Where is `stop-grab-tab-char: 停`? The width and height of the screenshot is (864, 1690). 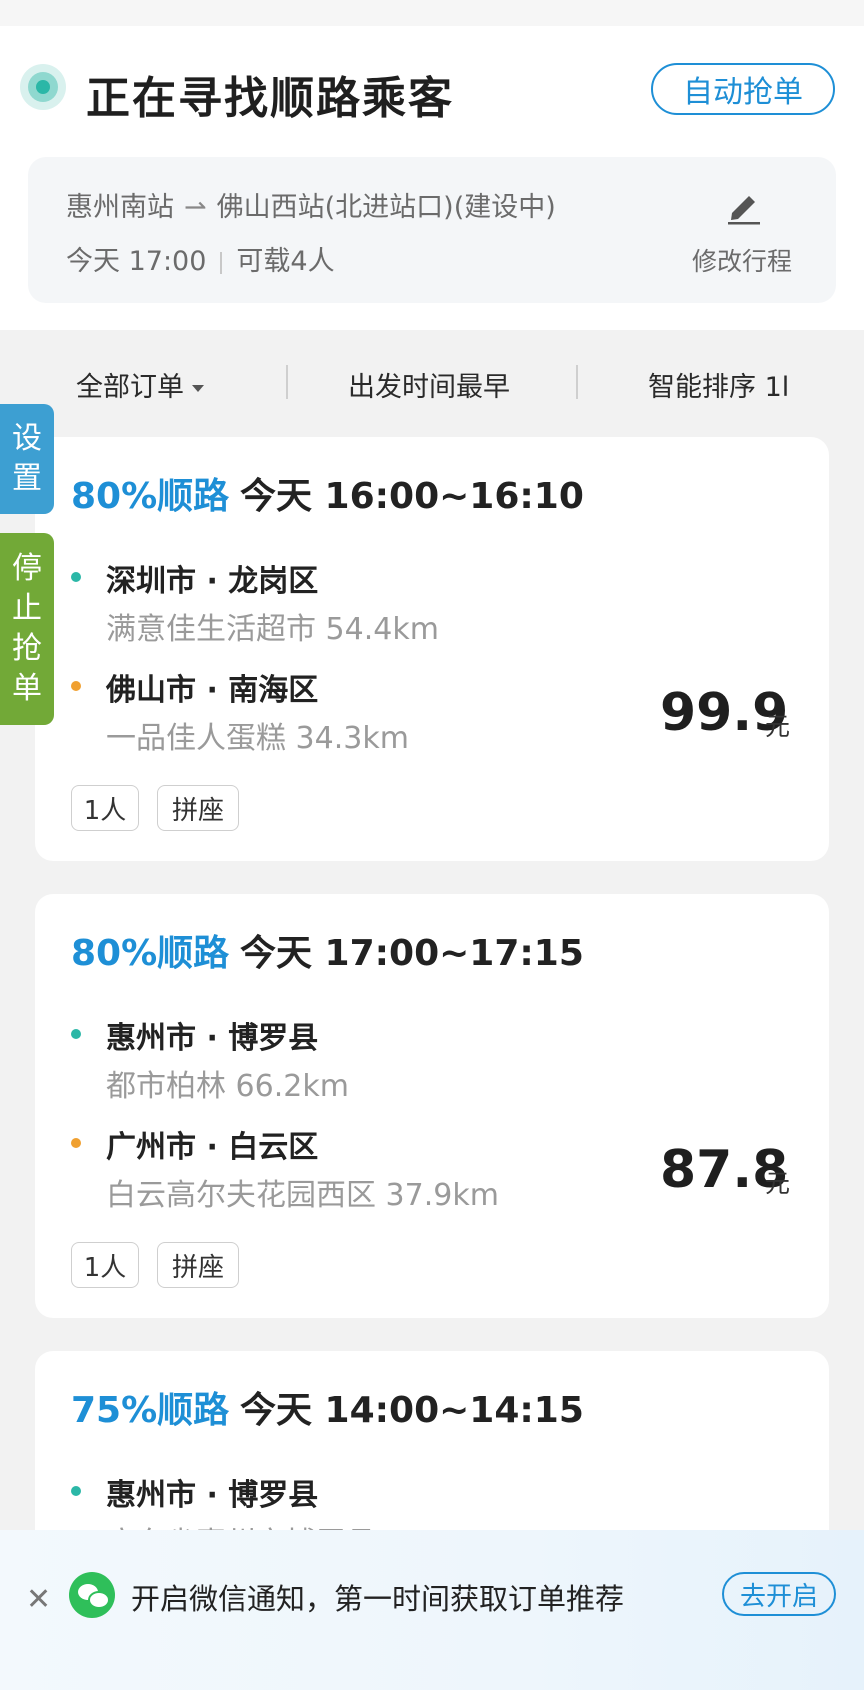 stop-grab-tab-char: 停 is located at coordinates (27, 568).